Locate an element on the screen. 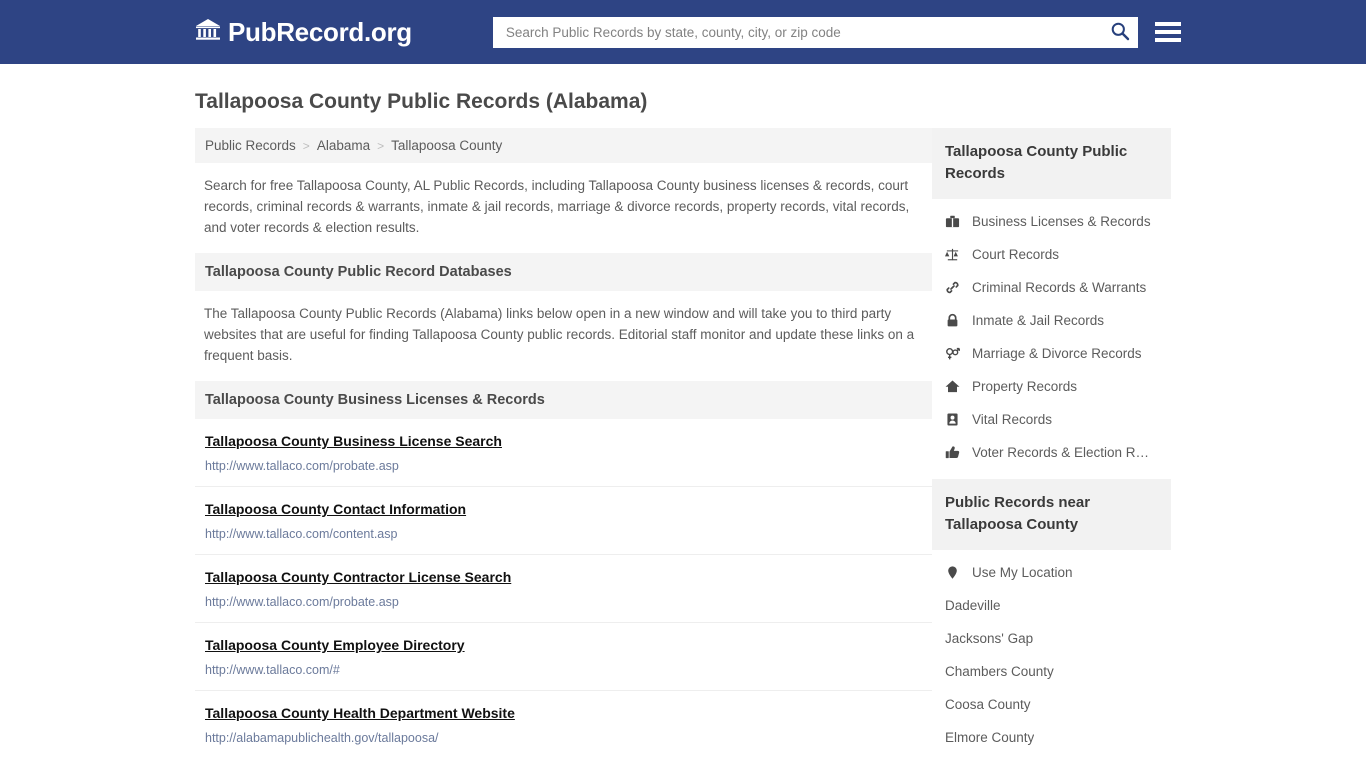 The height and width of the screenshot is (768, 1366). bank-building-icon is located at coordinates (208, 32).